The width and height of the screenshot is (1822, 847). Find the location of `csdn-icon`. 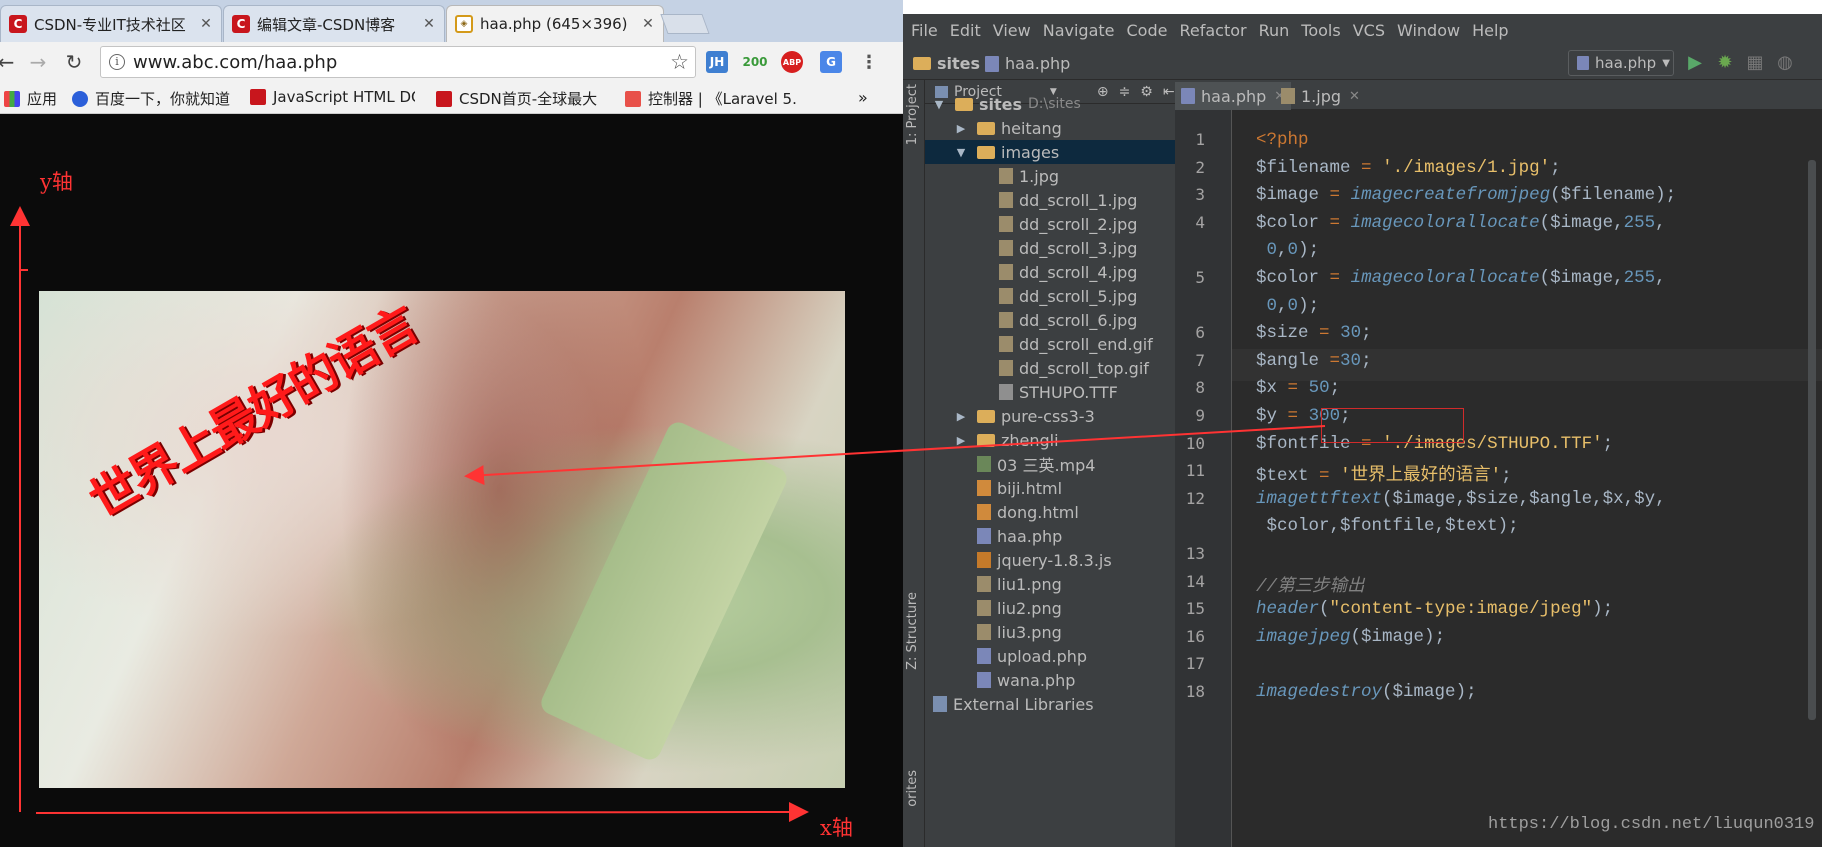

csdn-icon is located at coordinates (444, 98).